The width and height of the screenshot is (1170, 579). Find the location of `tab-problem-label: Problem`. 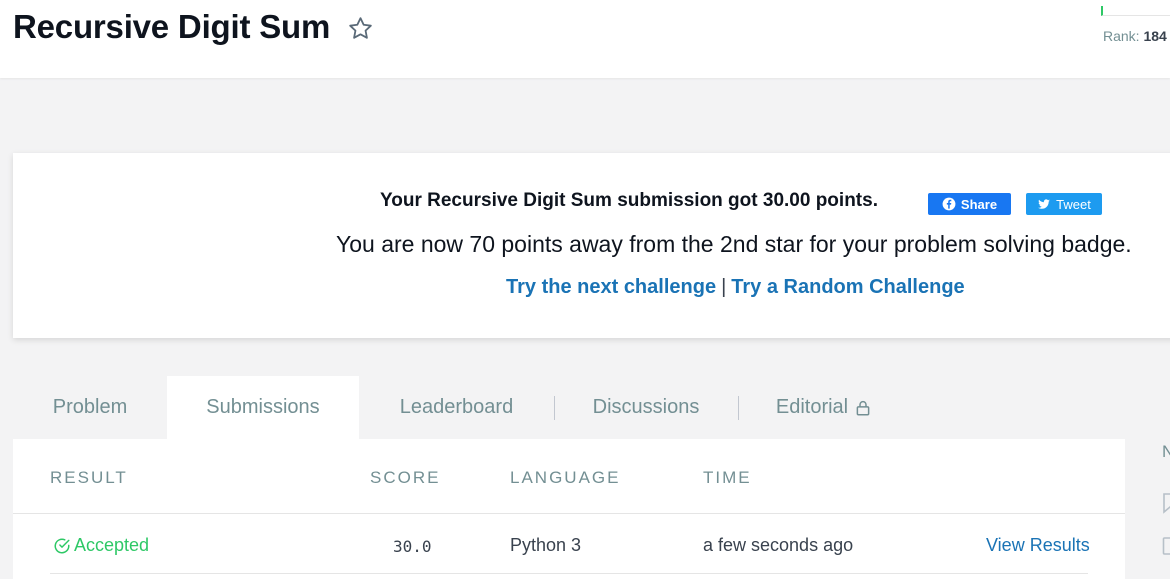

tab-problem-label: Problem is located at coordinates (90, 407).